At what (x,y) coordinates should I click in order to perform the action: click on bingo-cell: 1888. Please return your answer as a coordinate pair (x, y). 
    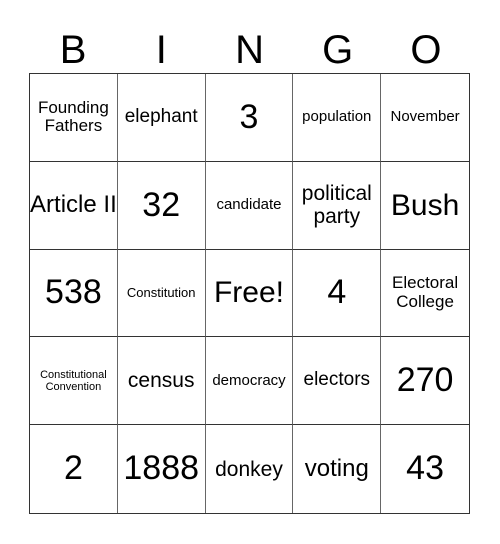
    Looking at the image, I should click on (162, 469).